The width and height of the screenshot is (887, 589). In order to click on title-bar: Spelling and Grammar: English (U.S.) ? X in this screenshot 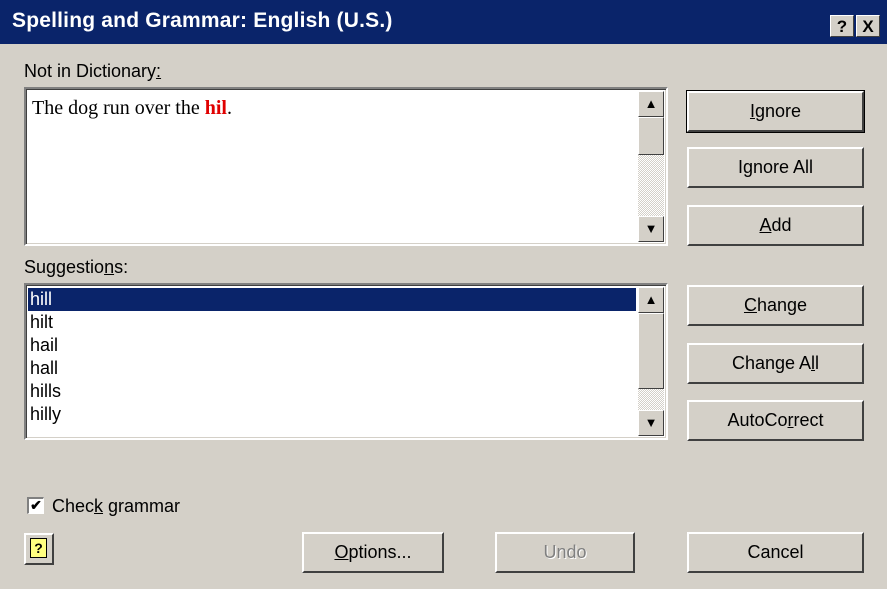, I will do `click(443, 22)`.